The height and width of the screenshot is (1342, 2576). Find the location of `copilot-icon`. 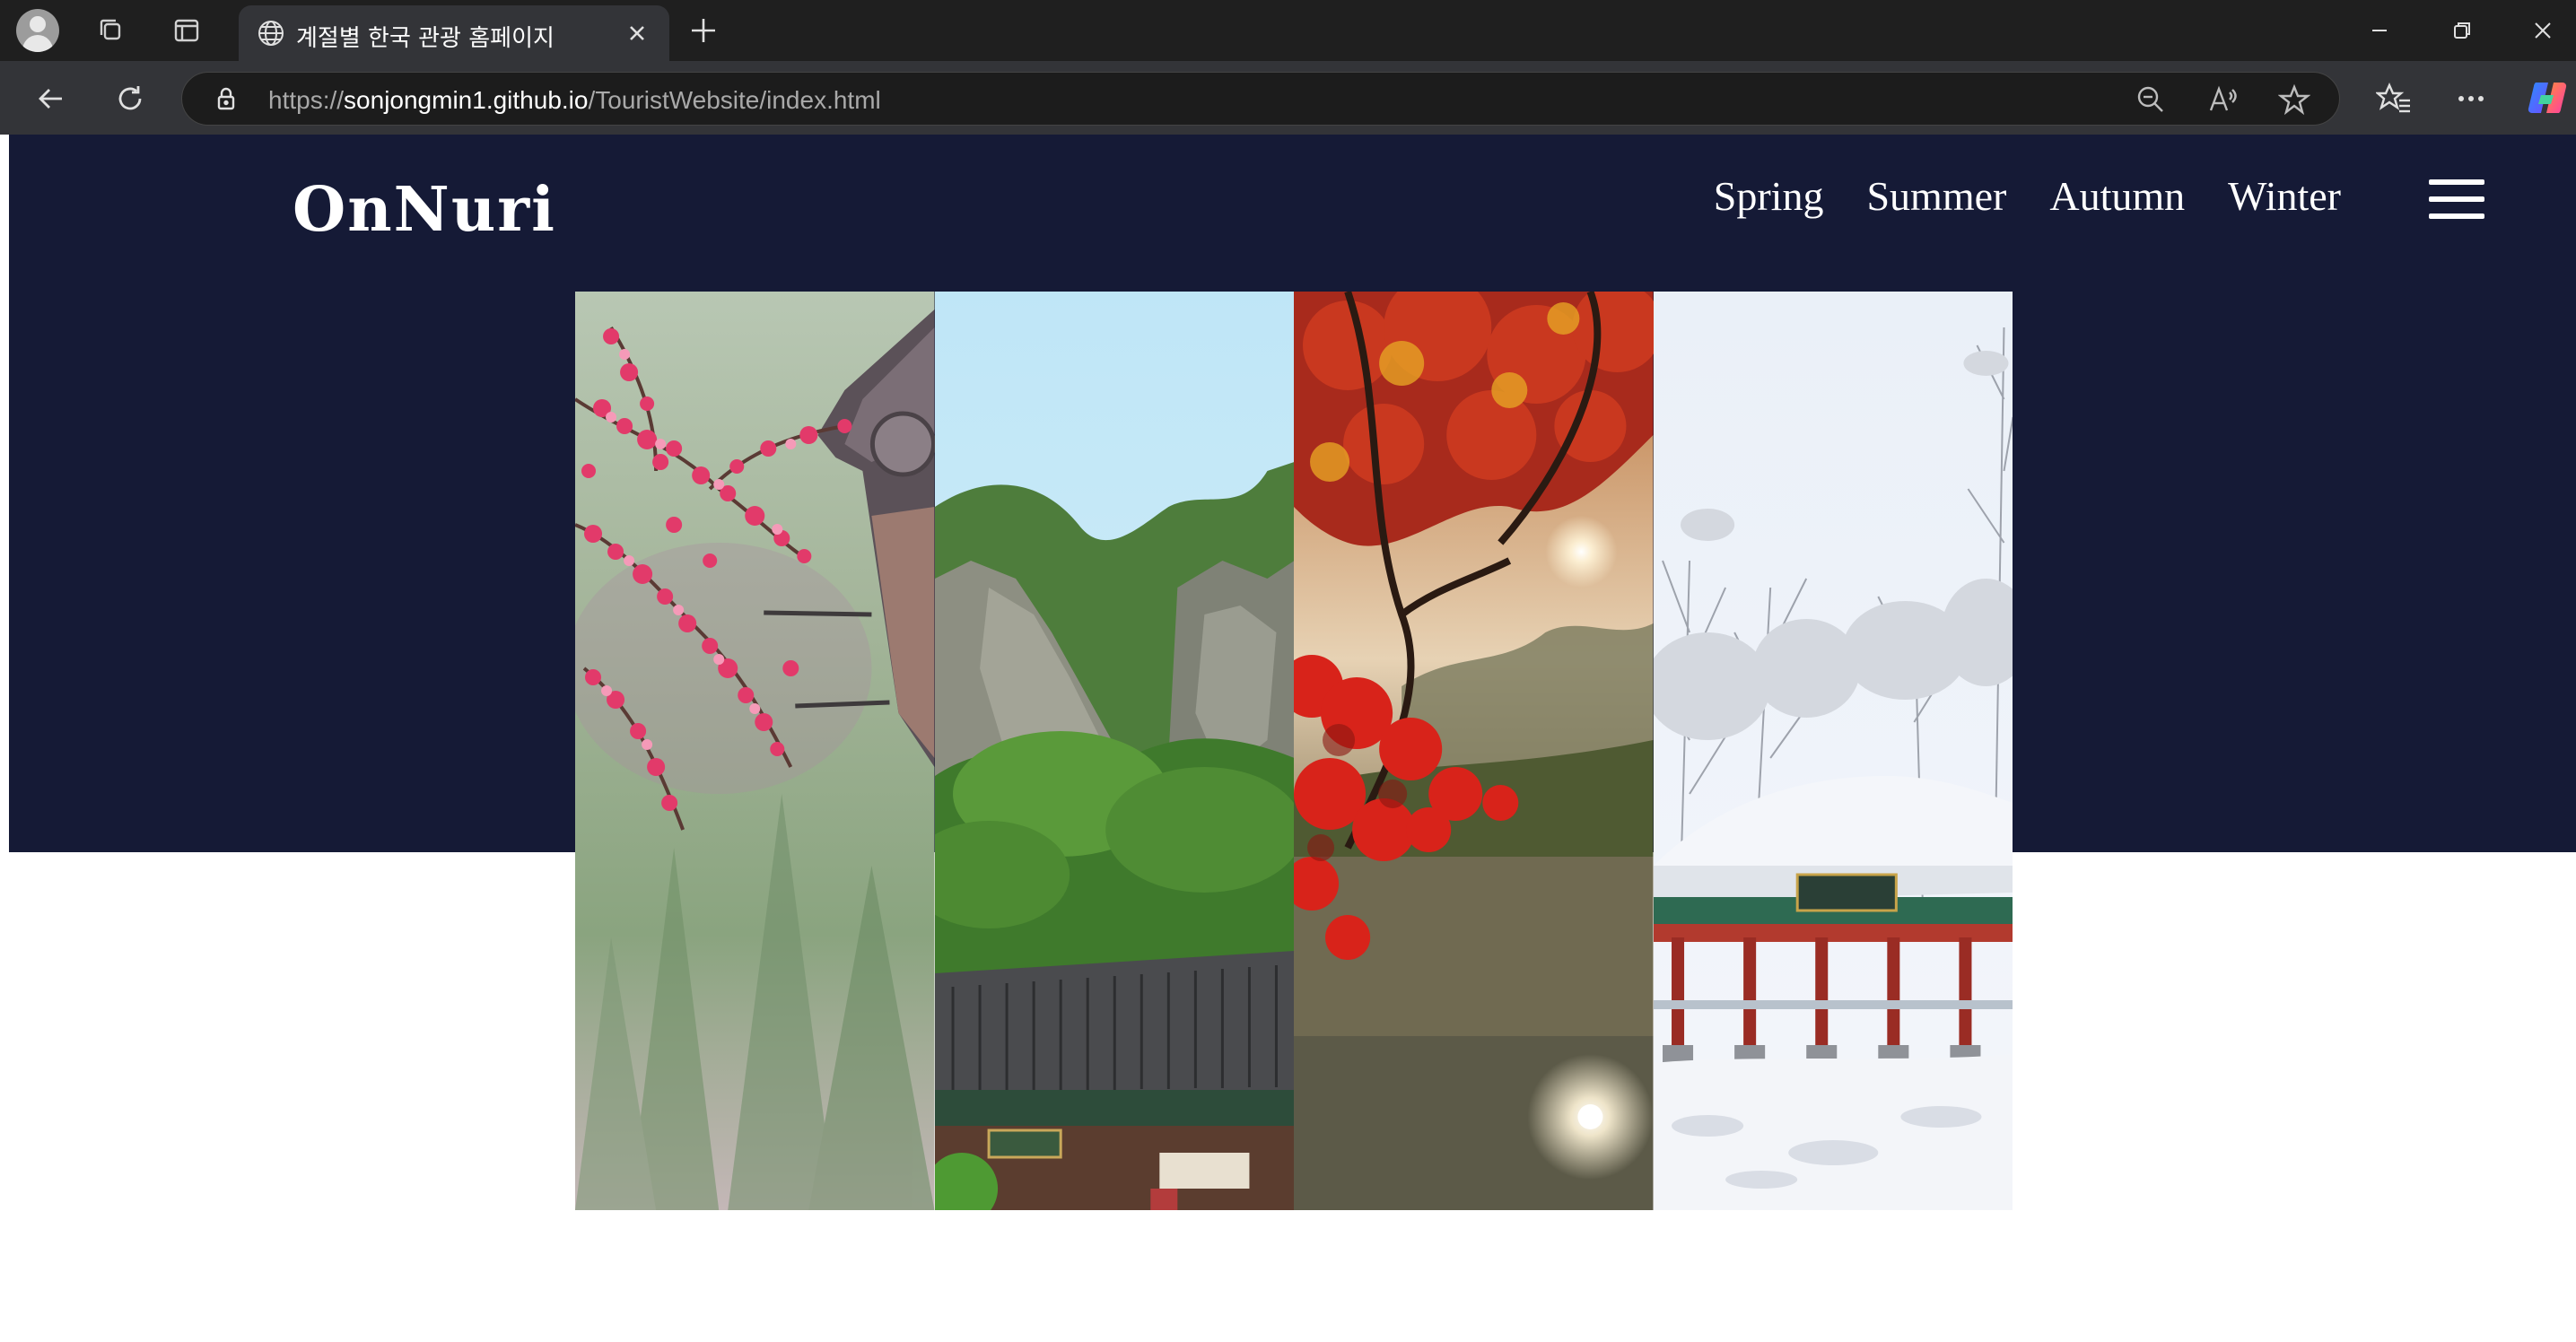

copilot-icon is located at coordinates (2548, 97).